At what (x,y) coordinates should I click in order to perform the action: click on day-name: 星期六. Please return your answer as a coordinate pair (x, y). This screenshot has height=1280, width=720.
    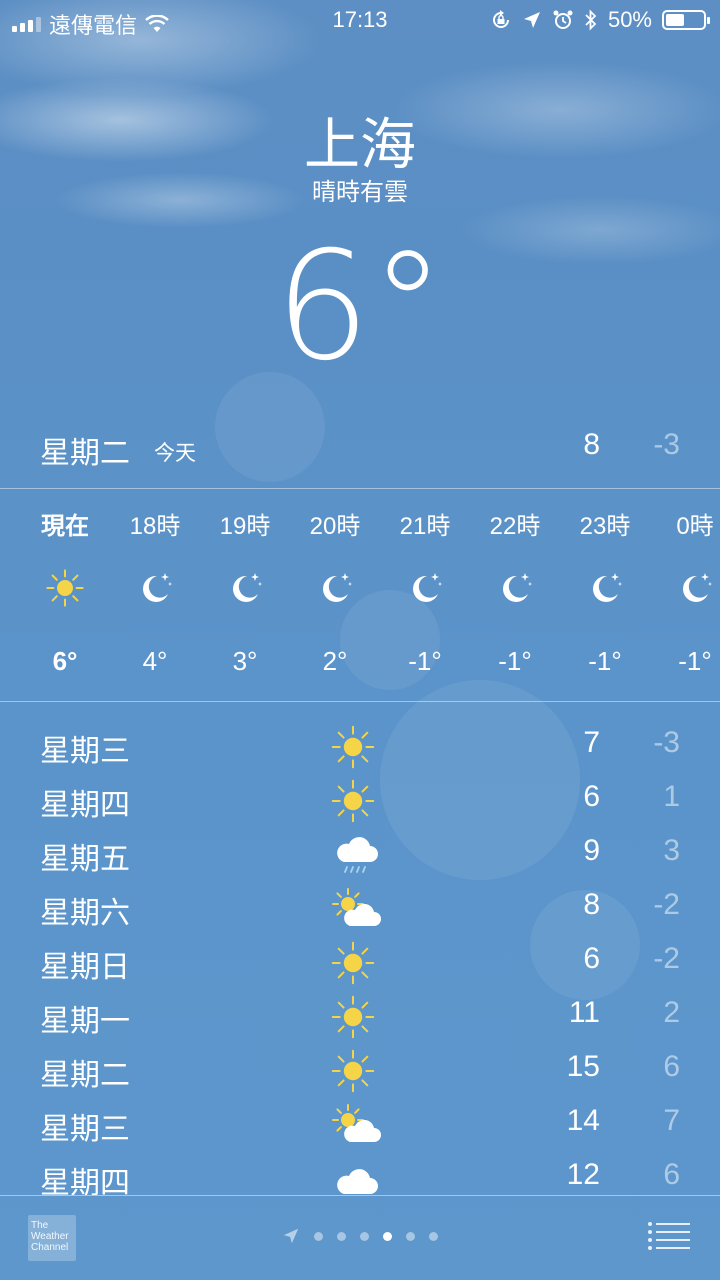
    Looking at the image, I should click on (85, 913).